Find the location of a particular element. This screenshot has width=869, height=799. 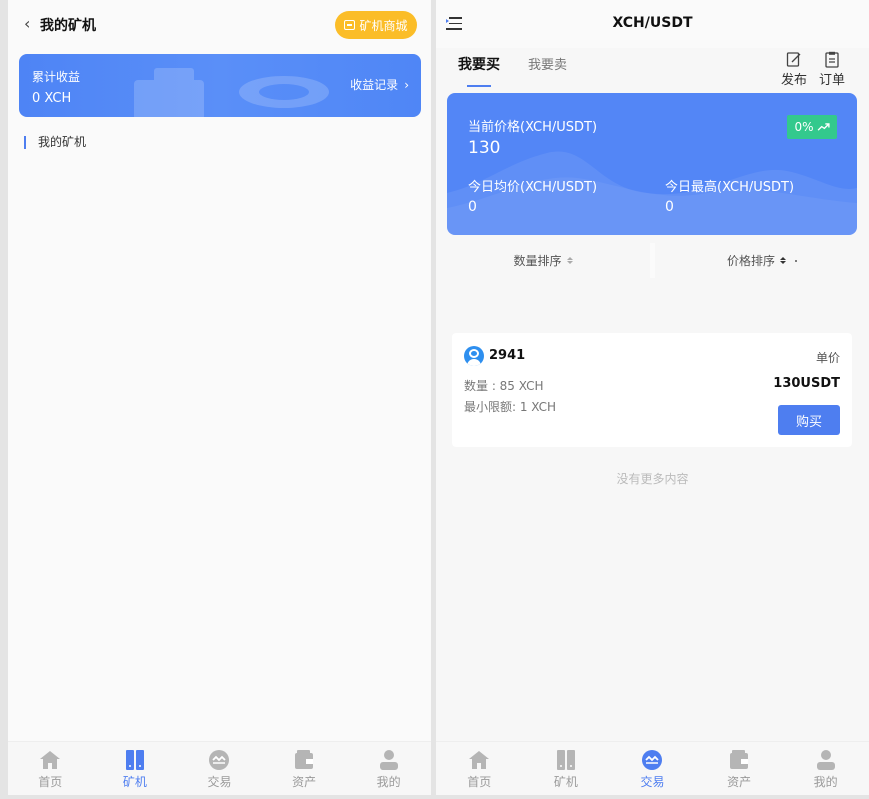

no-more-text: 没有更多内容 is located at coordinates (652, 479).